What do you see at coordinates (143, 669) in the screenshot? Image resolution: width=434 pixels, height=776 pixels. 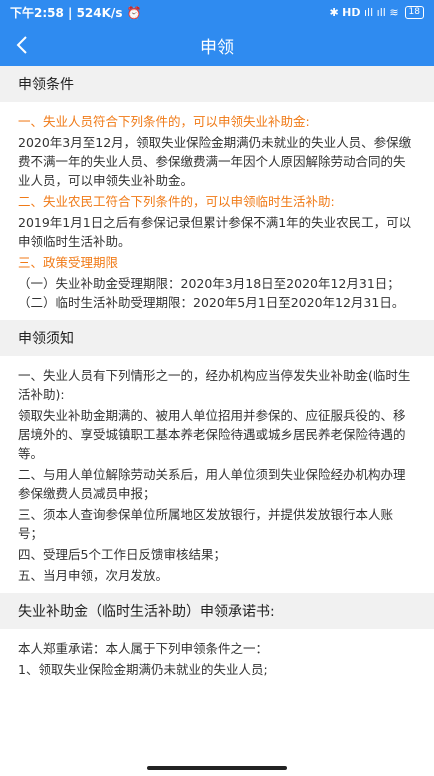 I see `pledge-text-2: 1、领取失业保险金期满仍未就业的失业人员;` at bounding box center [143, 669].